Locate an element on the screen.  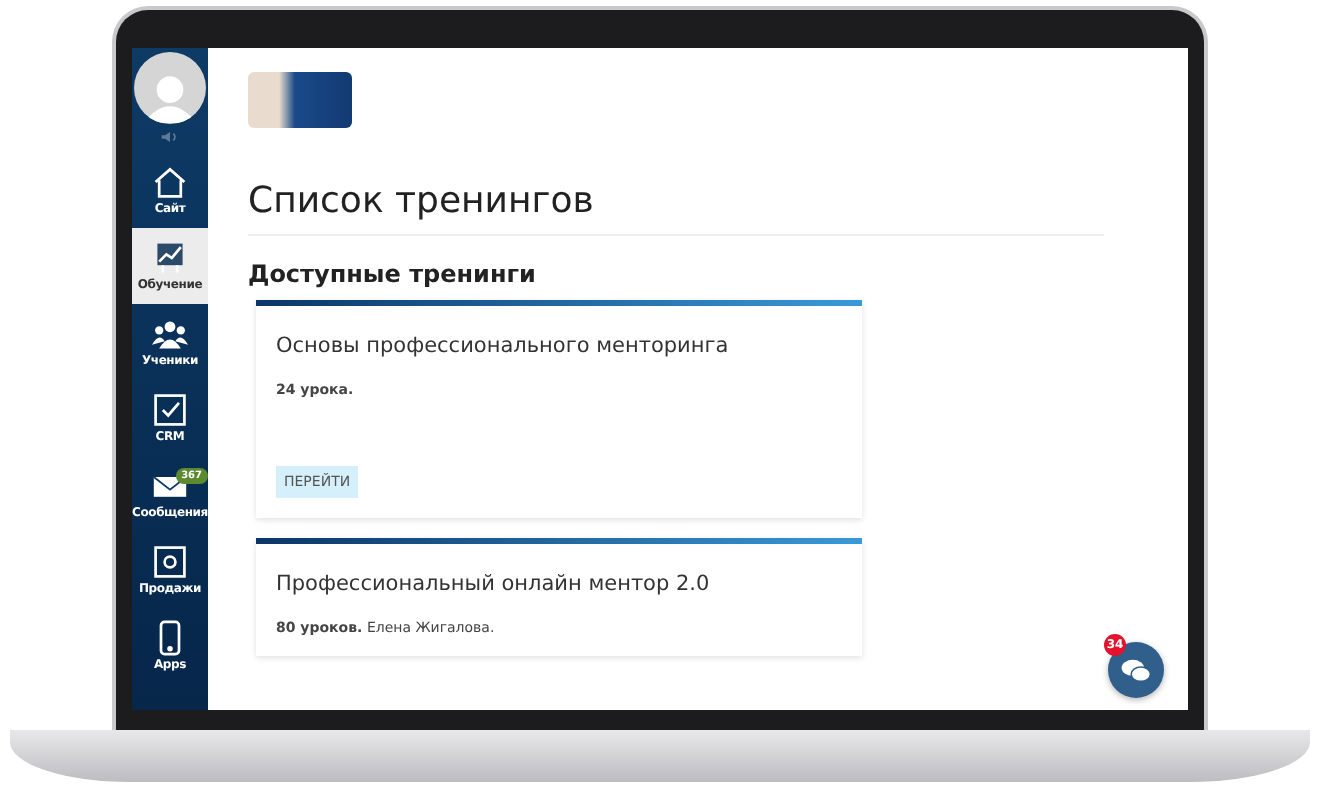
checkbox-icon is located at coordinates (170, 410).